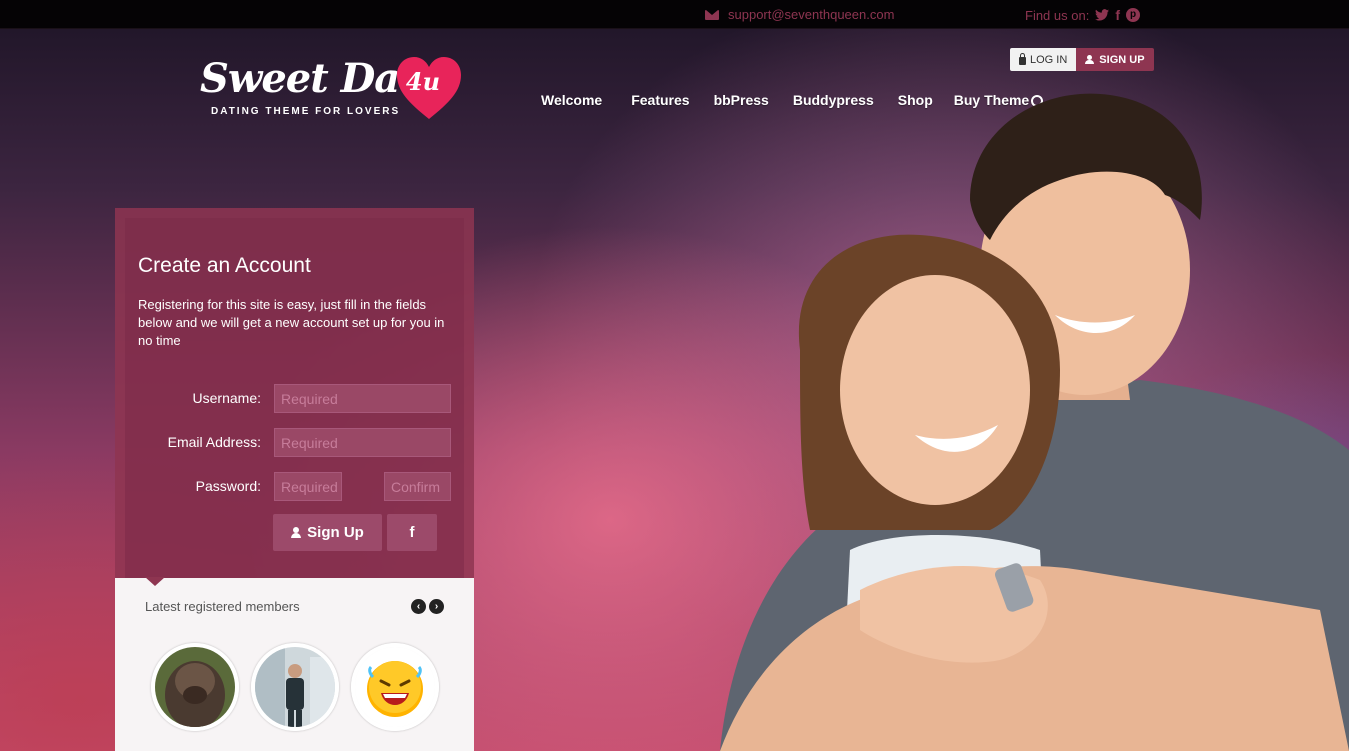  I want to click on user-icon, so click(296, 532).